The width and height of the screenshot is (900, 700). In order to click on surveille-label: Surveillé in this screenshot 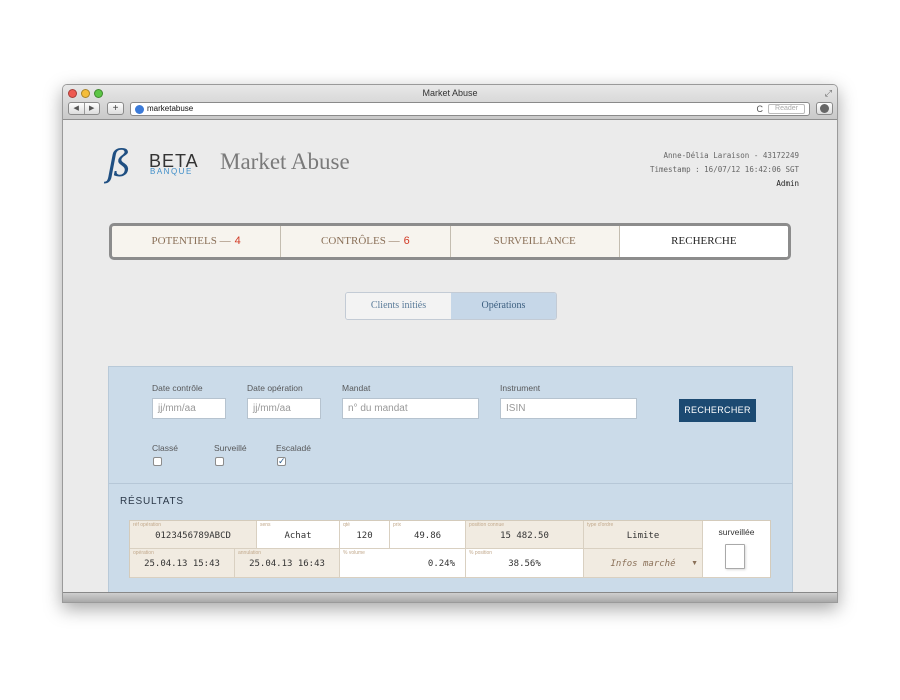, I will do `click(230, 448)`.